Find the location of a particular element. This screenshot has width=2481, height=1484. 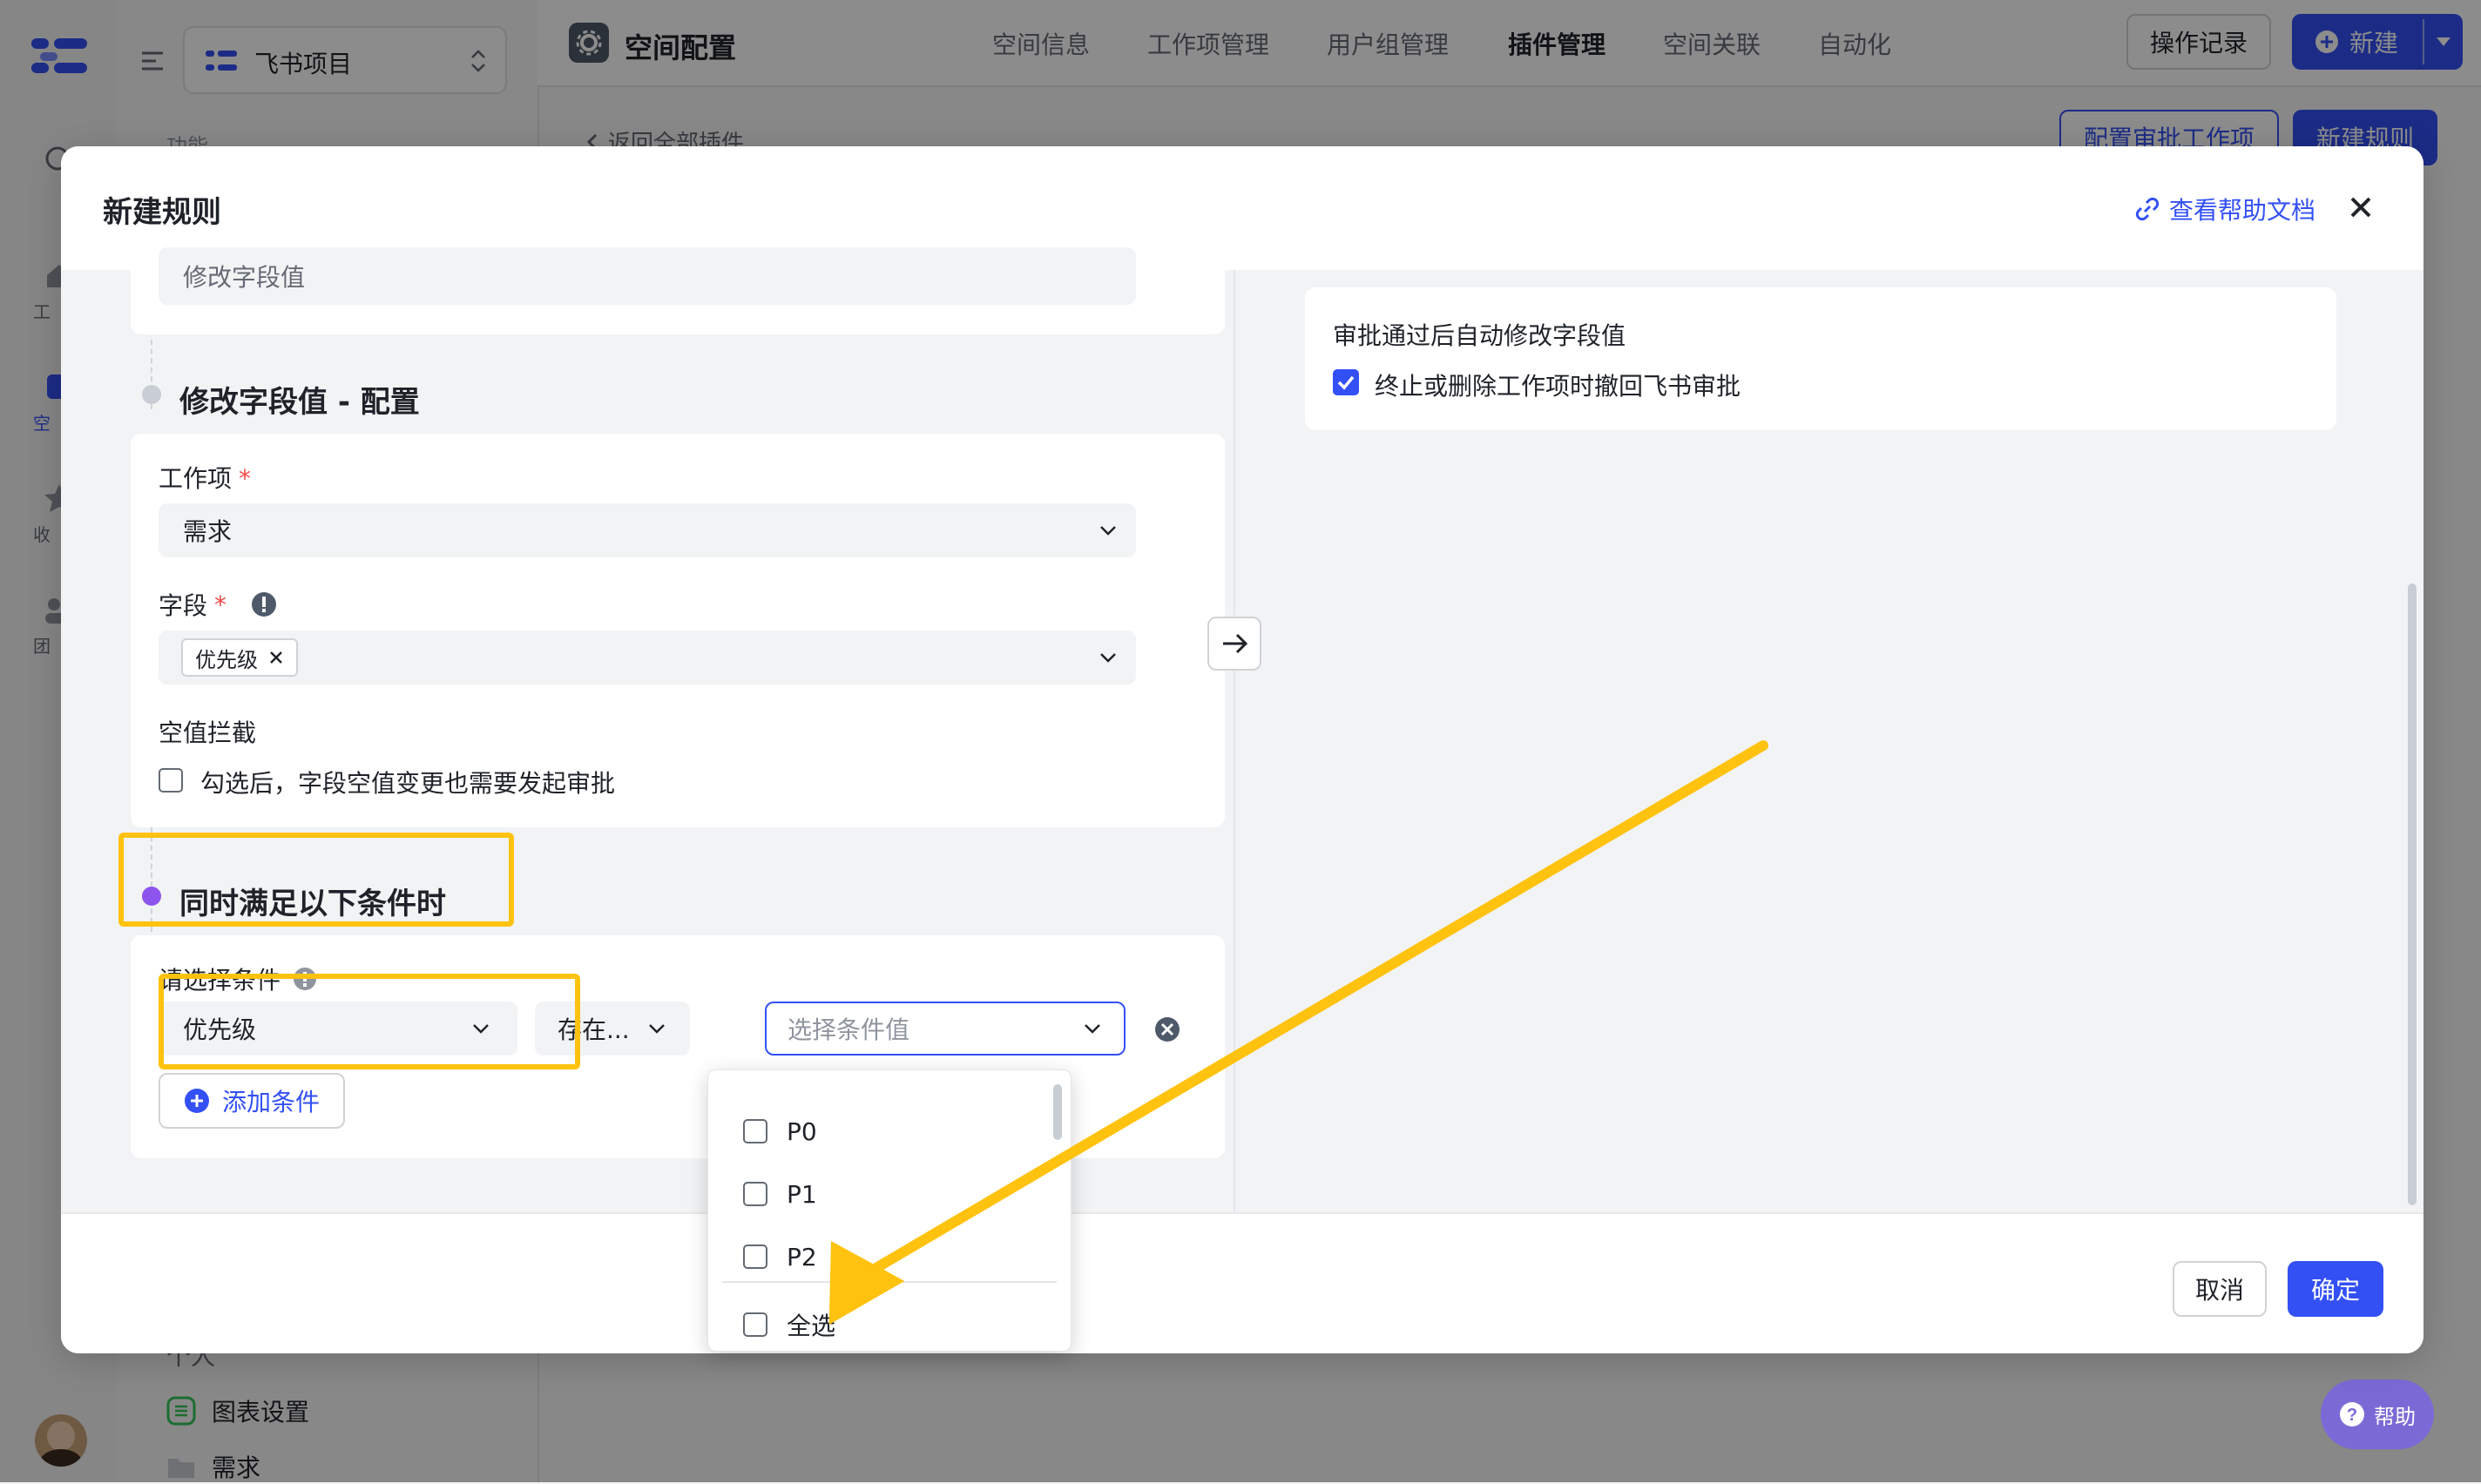

info-icon is located at coordinates (264, 604).